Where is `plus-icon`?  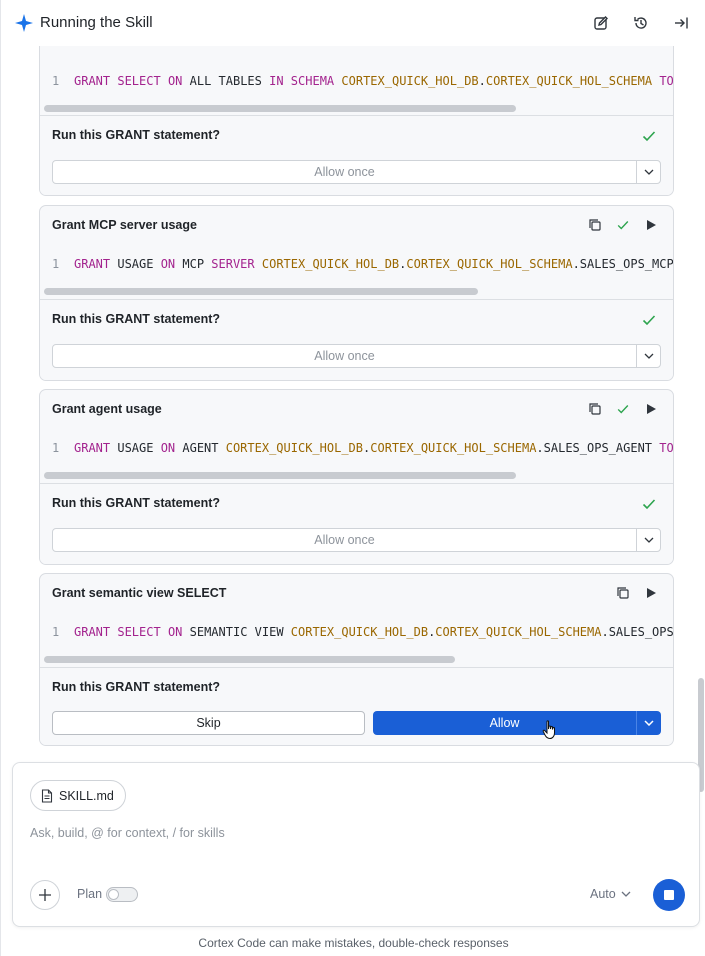 plus-icon is located at coordinates (45, 895).